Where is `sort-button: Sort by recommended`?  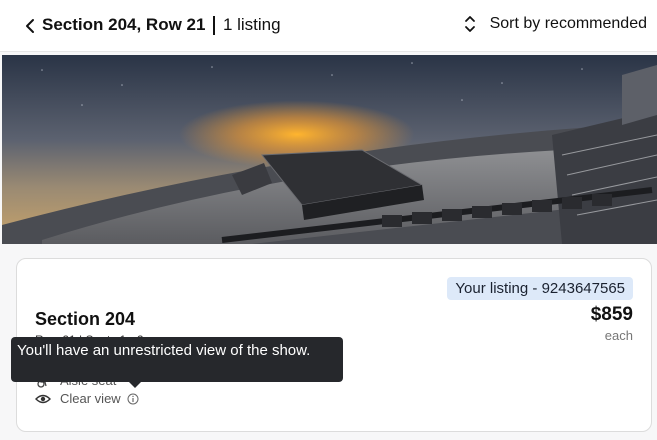 sort-button: Sort by recommended is located at coordinates (555, 24).